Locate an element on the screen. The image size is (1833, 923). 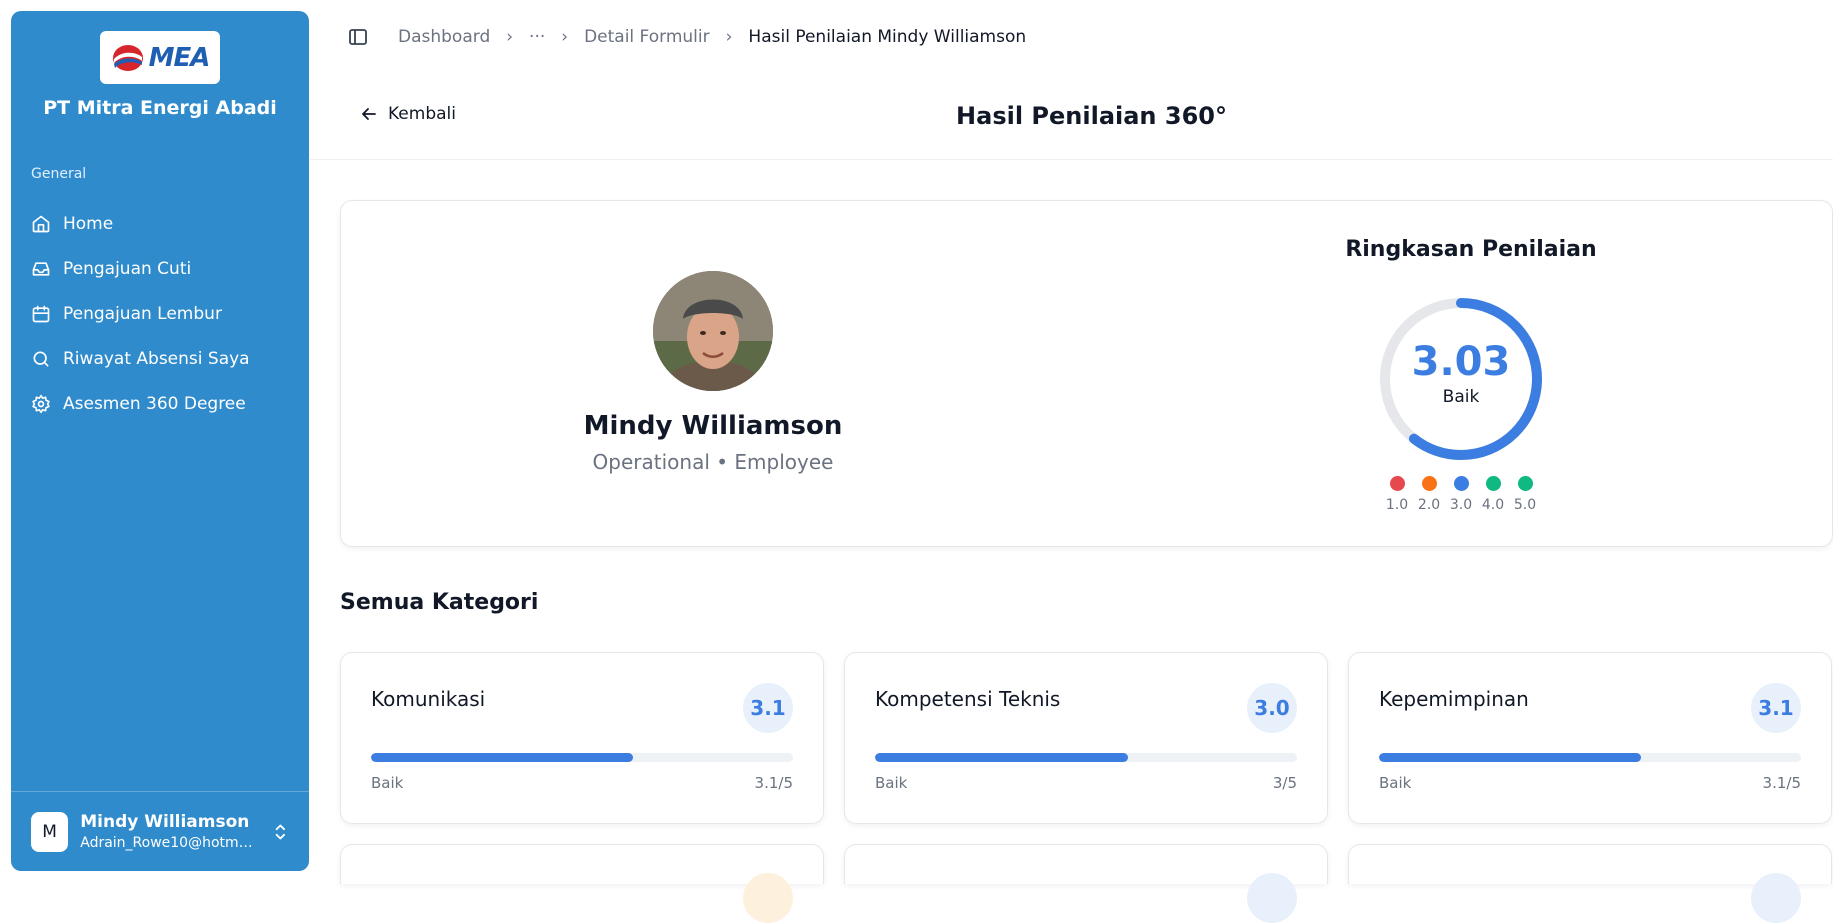
category-score: 3/5 is located at coordinates (1284, 783).